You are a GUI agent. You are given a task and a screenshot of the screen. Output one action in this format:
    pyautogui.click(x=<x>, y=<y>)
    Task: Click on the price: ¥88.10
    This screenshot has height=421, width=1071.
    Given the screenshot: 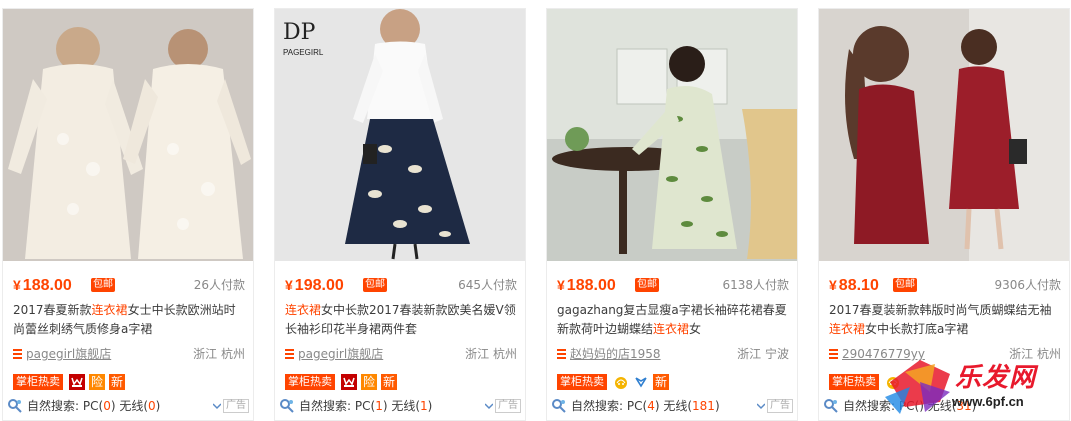 What is the action you would take?
    pyautogui.click(x=854, y=285)
    